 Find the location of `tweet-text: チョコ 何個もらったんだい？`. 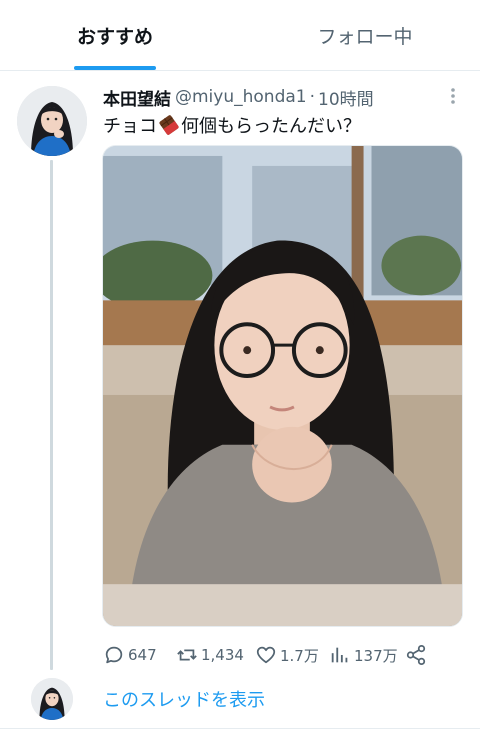

tweet-text: チョコ 何個もらったんだい？ is located at coordinates (232, 125).